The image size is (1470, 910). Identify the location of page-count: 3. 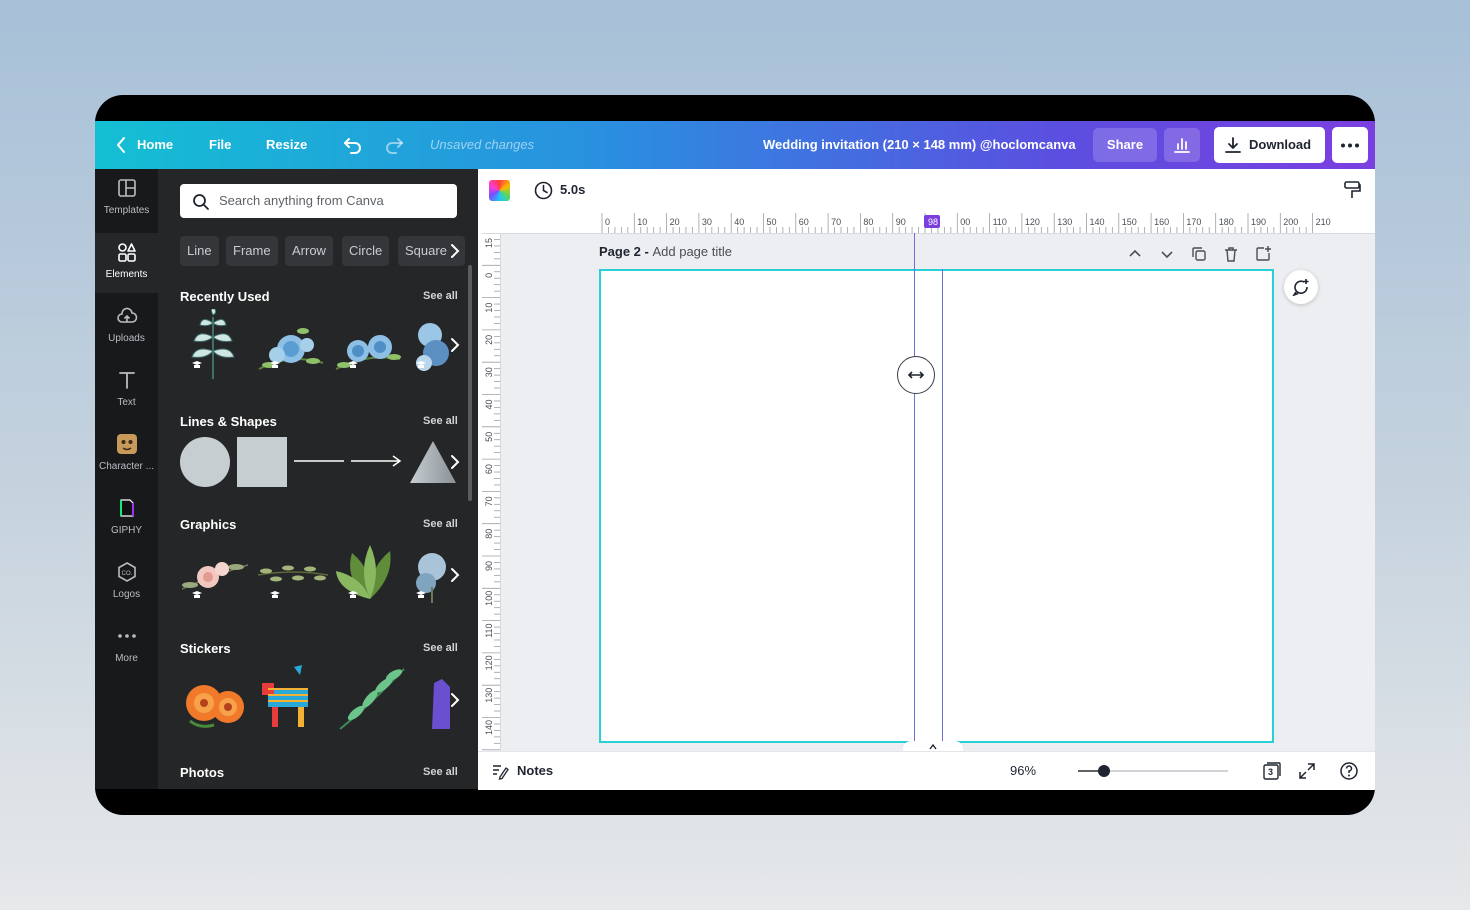
(1271, 772).